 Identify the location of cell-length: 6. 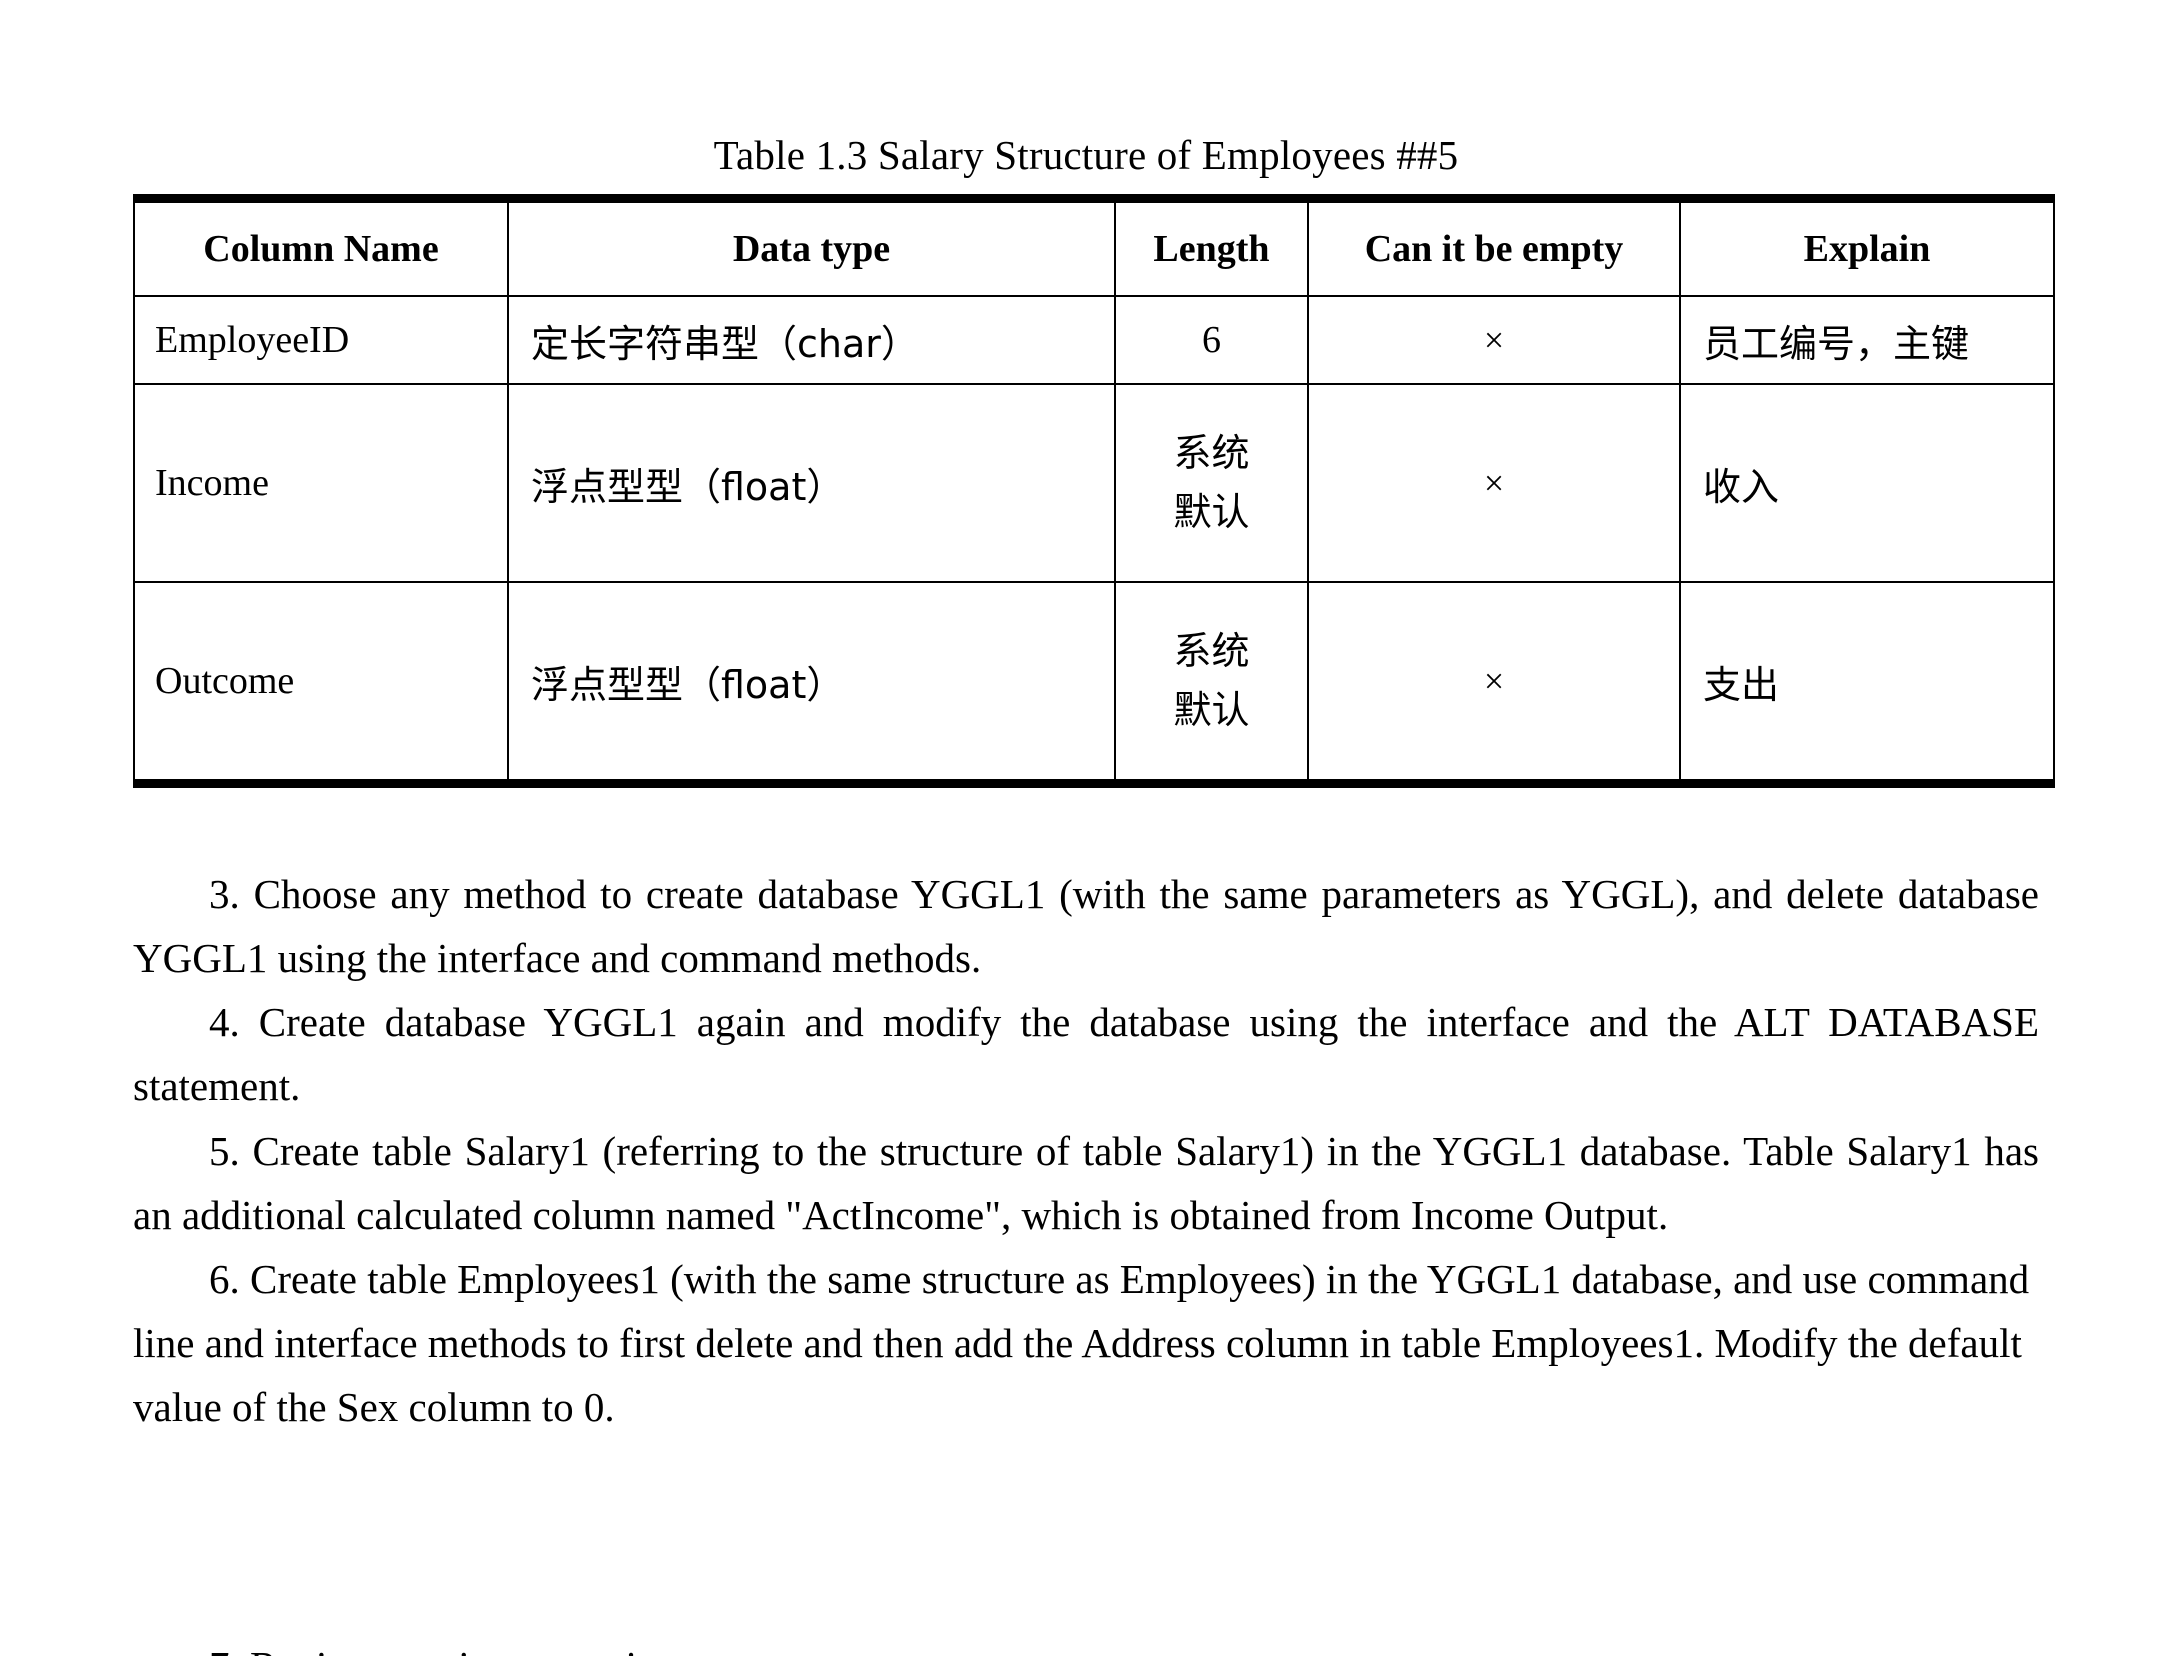
(1211, 340).